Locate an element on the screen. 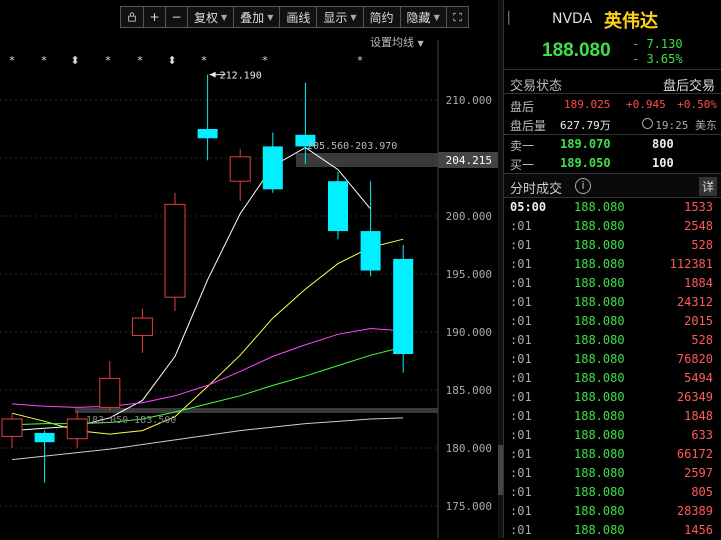  tick-volume: 2597 is located at coordinates (698, 473).